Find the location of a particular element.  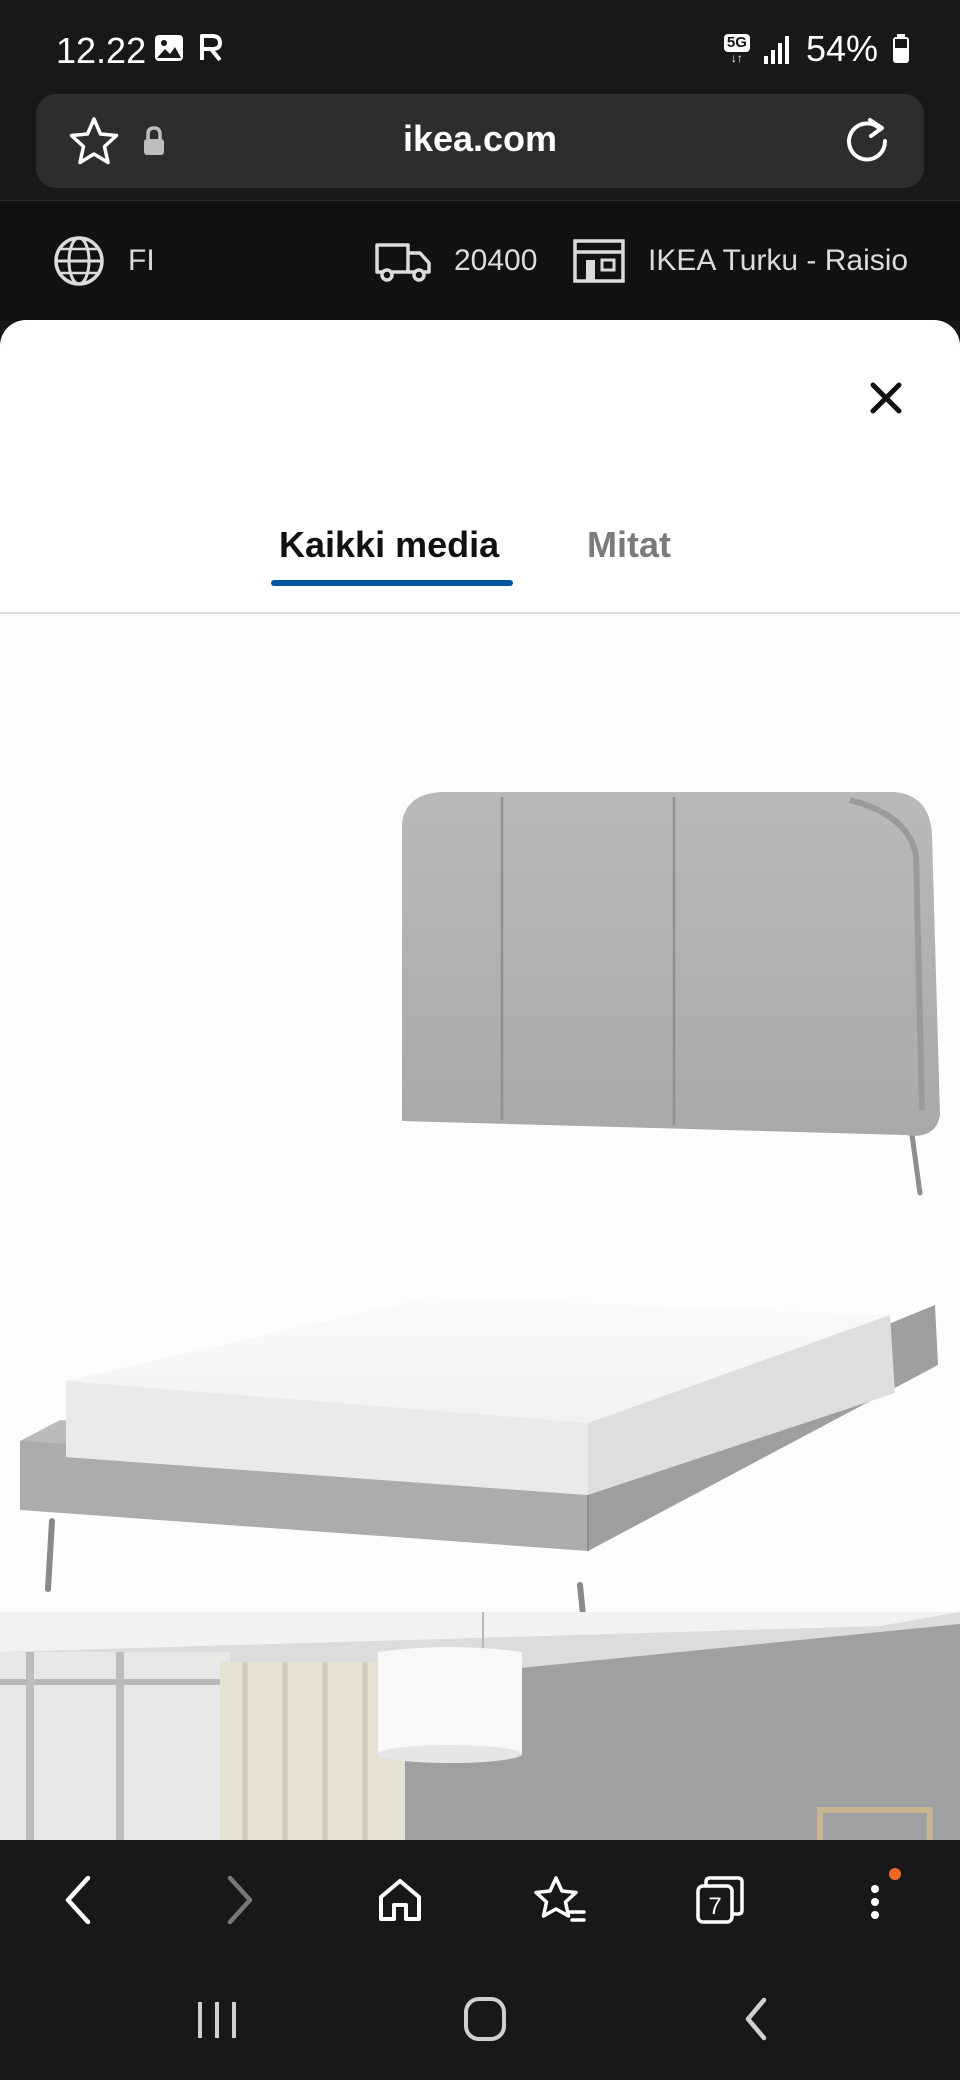

tabs-button: 7 is located at coordinates (720, 1900).